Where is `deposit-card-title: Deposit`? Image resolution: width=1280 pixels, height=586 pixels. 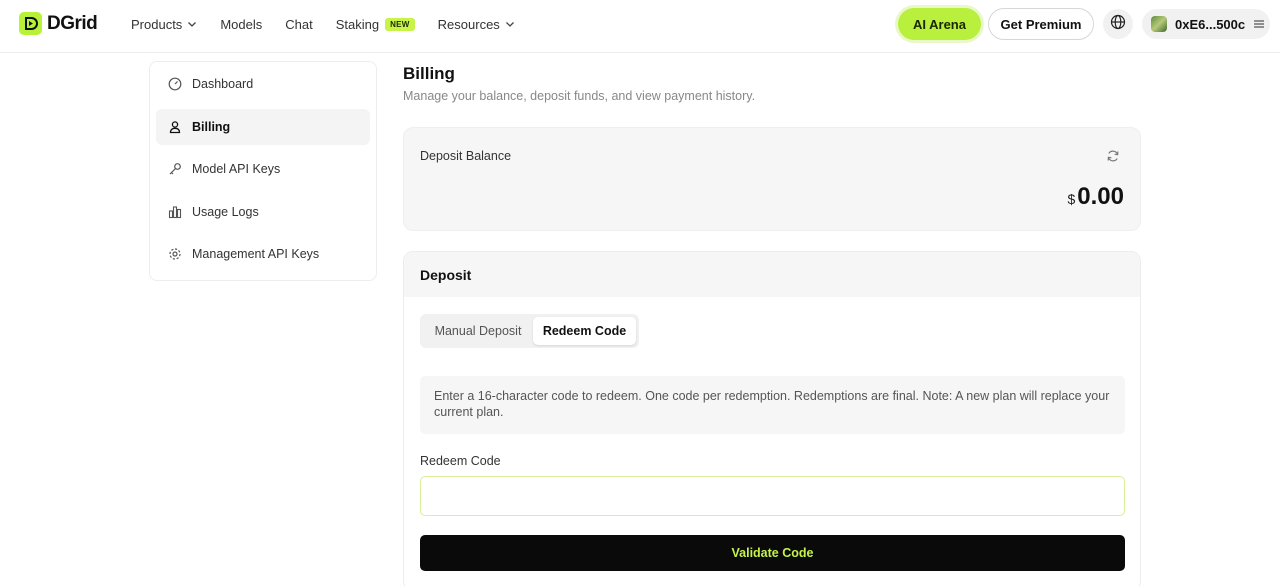 deposit-card-title: Deposit is located at coordinates (772, 274).